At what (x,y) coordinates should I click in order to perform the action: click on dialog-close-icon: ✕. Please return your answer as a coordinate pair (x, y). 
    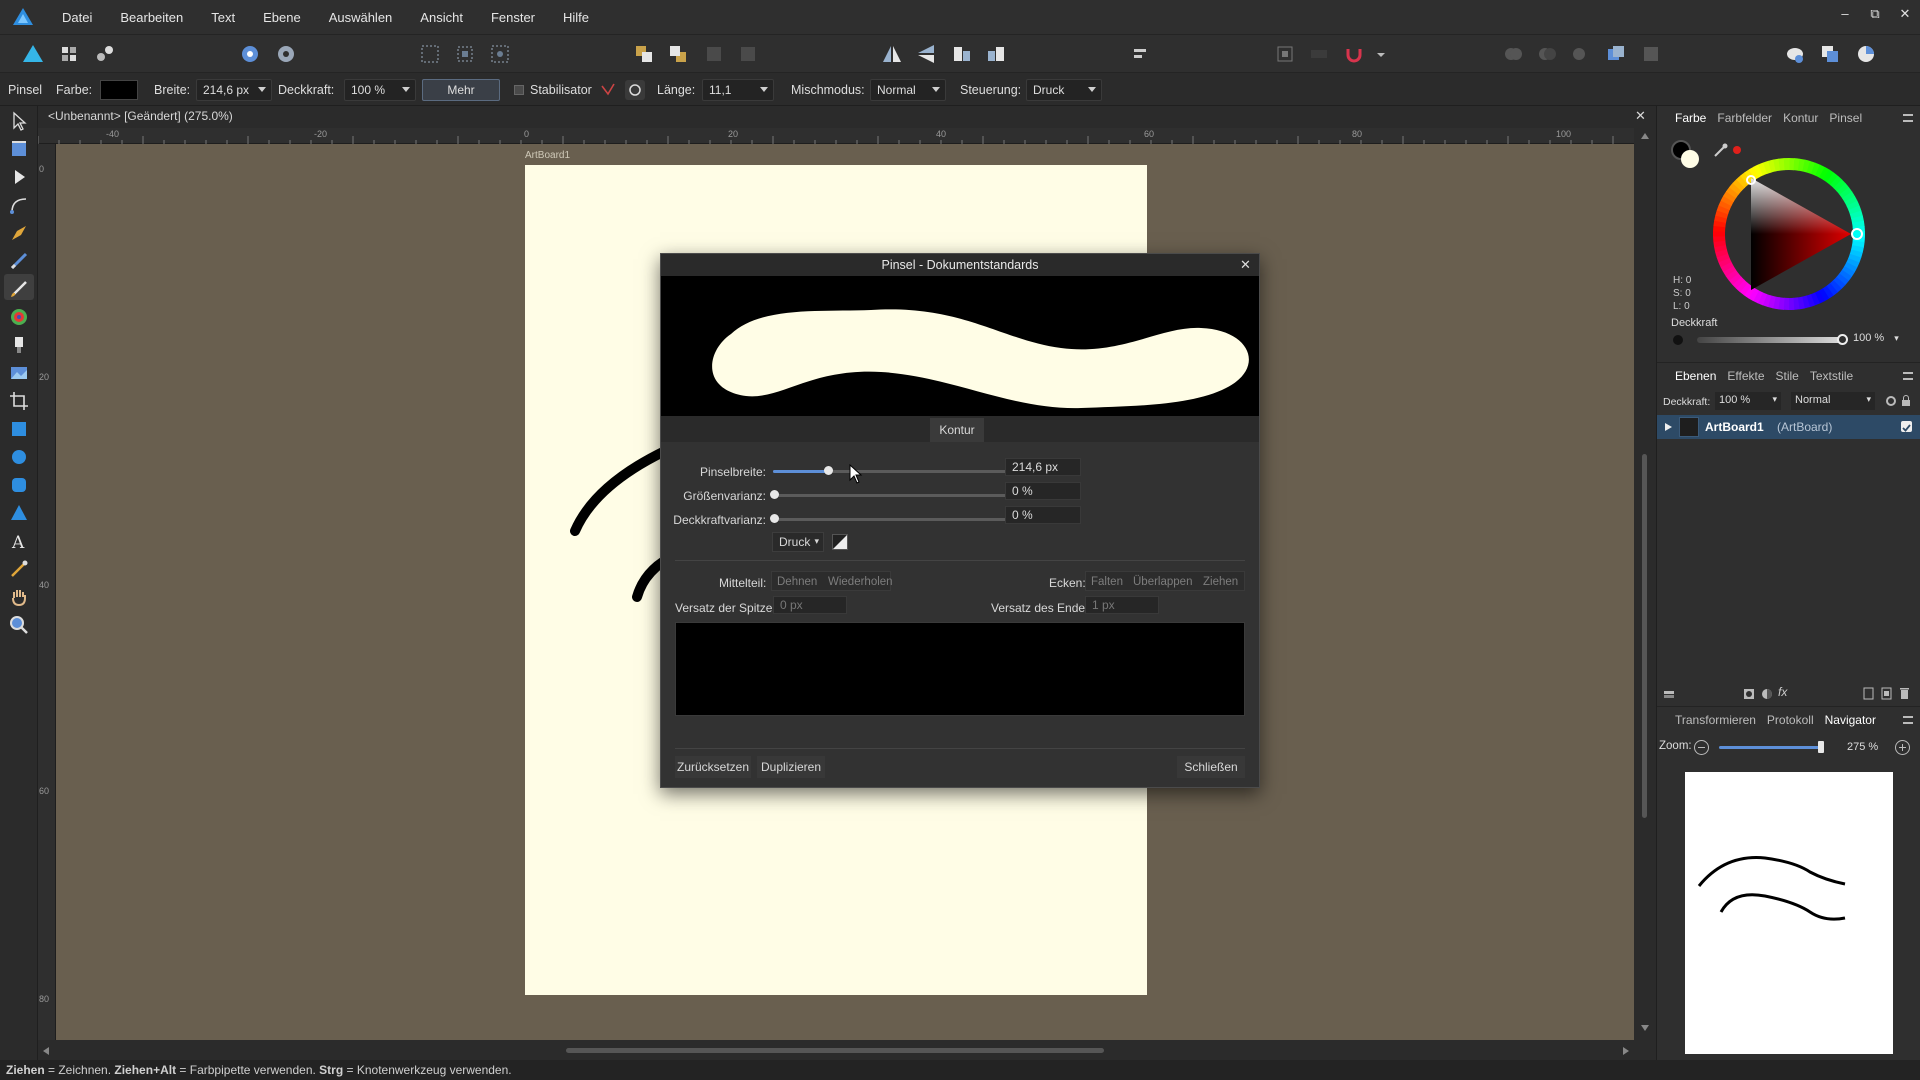
    Looking at the image, I should click on (1245, 265).